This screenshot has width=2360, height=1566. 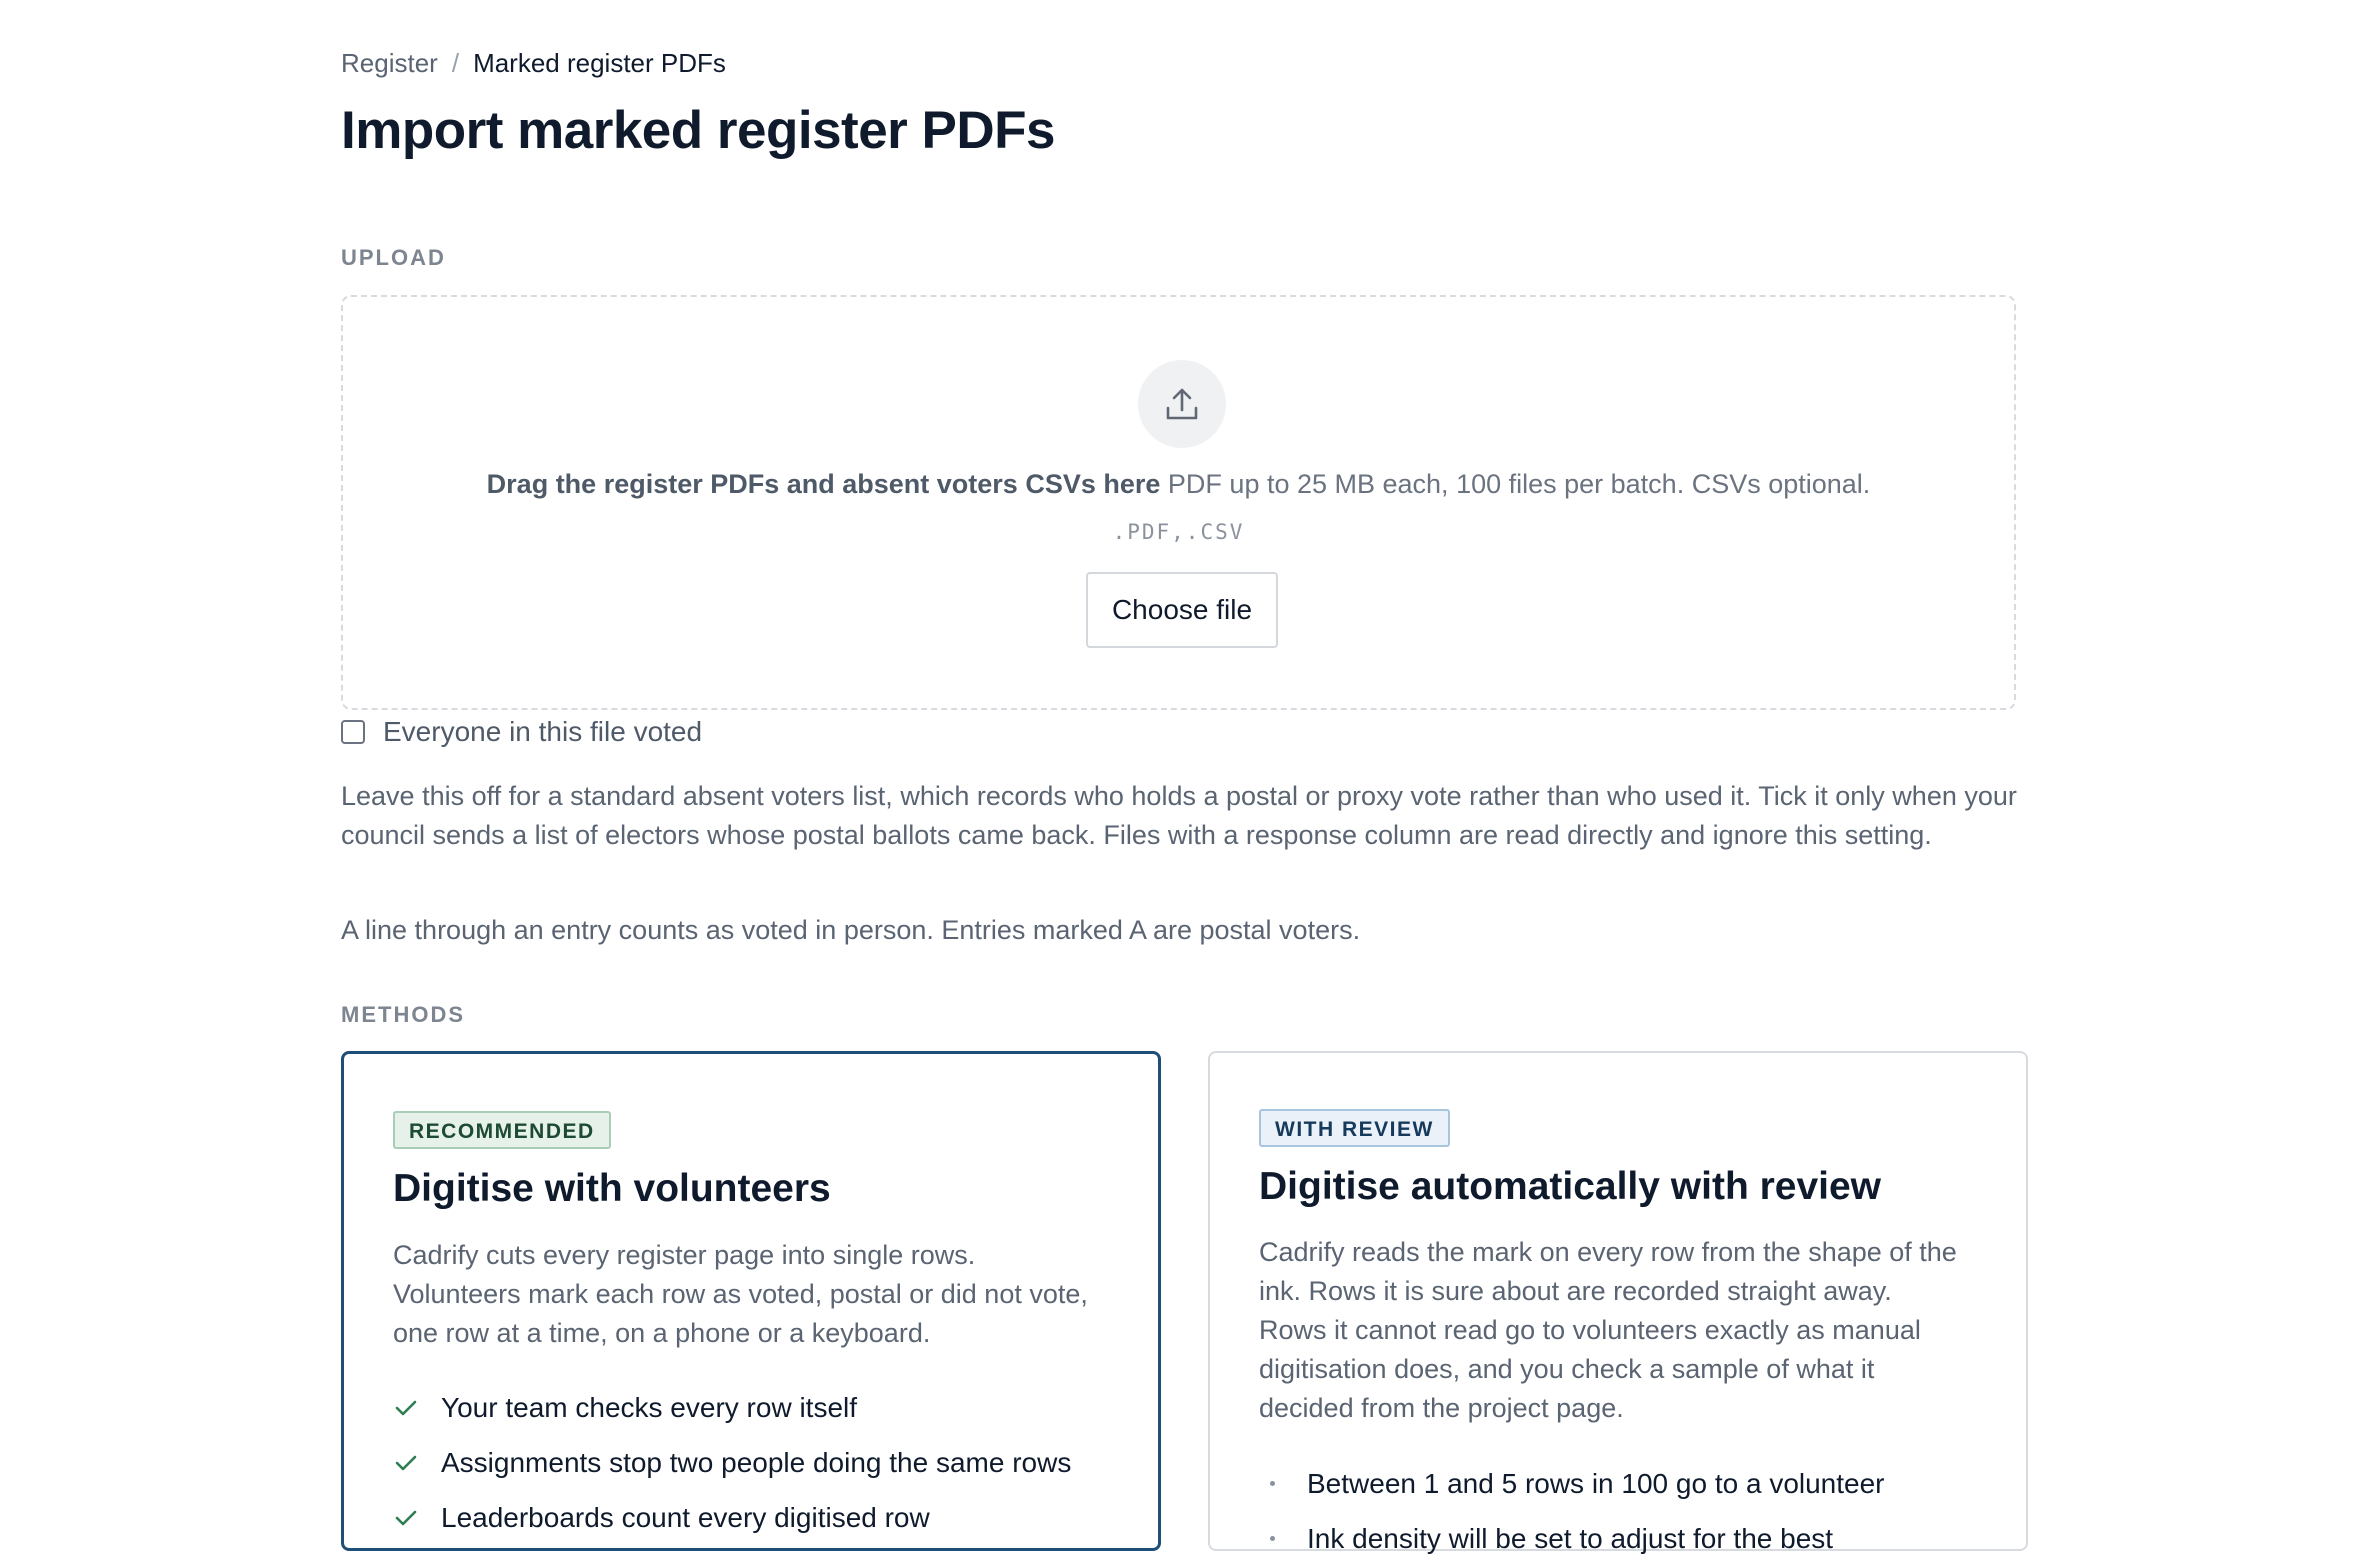 What do you see at coordinates (403, 1014) in the screenshot?
I see `methods-section-label: METHODS` at bounding box center [403, 1014].